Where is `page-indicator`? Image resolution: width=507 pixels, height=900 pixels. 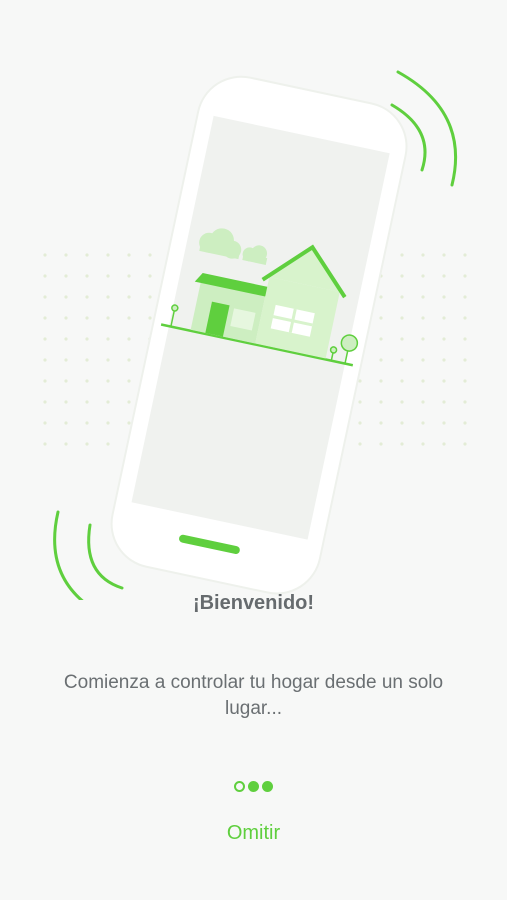 page-indicator is located at coordinates (253, 786).